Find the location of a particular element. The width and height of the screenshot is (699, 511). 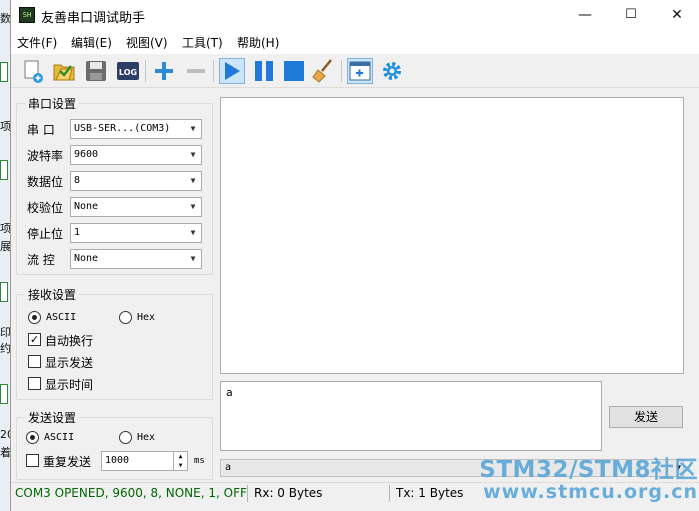

minimize-button: — is located at coordinates (585, 15).